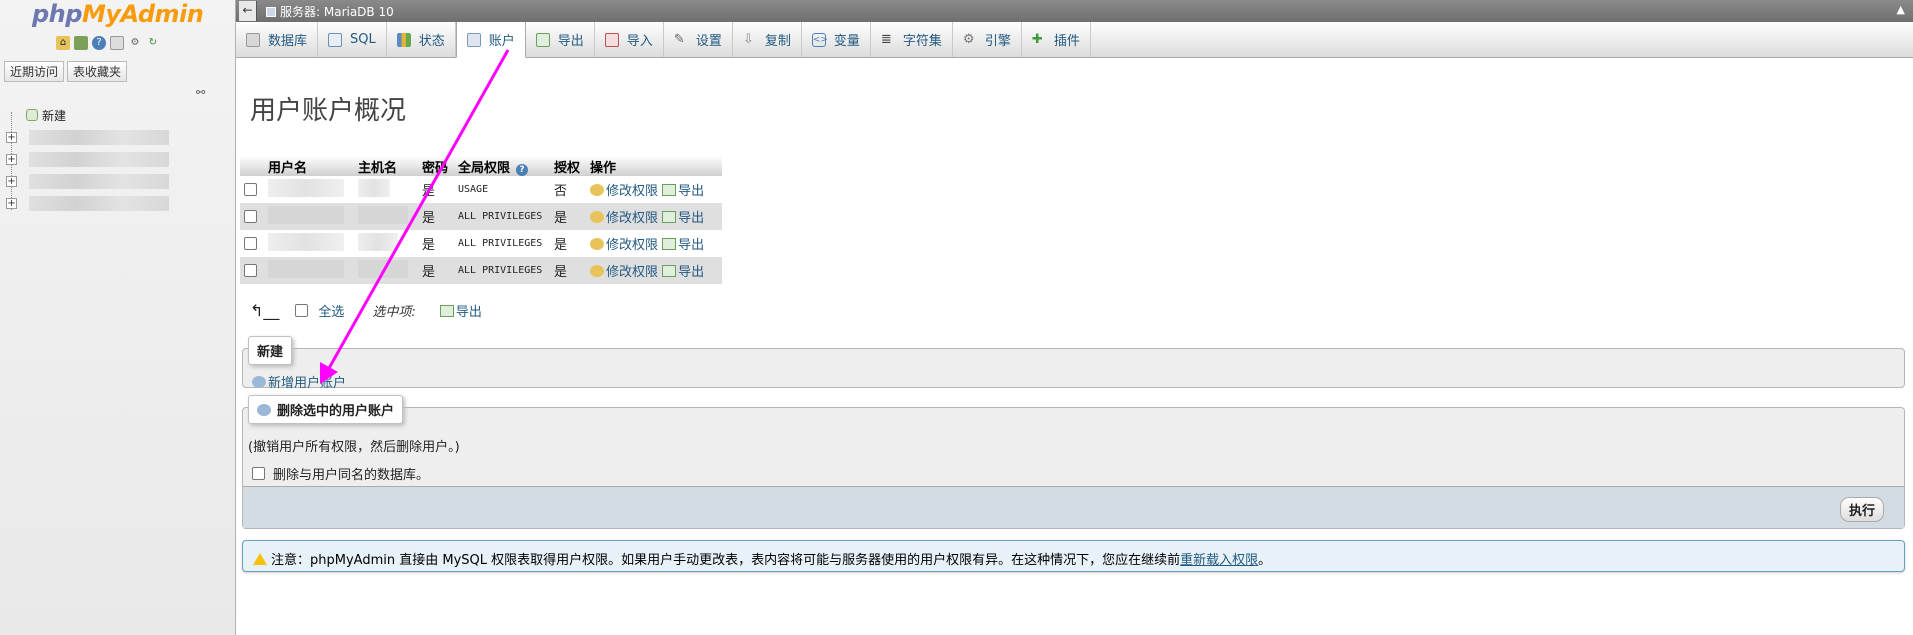  I want to click on go-button: 执行, so click(1861, 509).